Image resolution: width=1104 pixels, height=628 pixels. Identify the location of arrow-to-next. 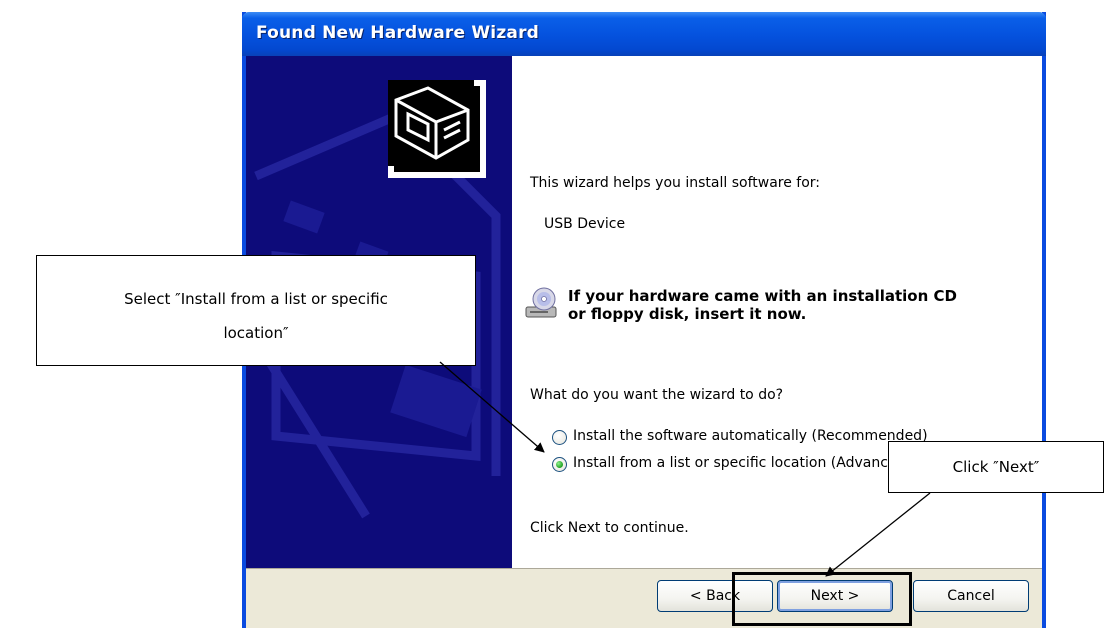
(878, 534).